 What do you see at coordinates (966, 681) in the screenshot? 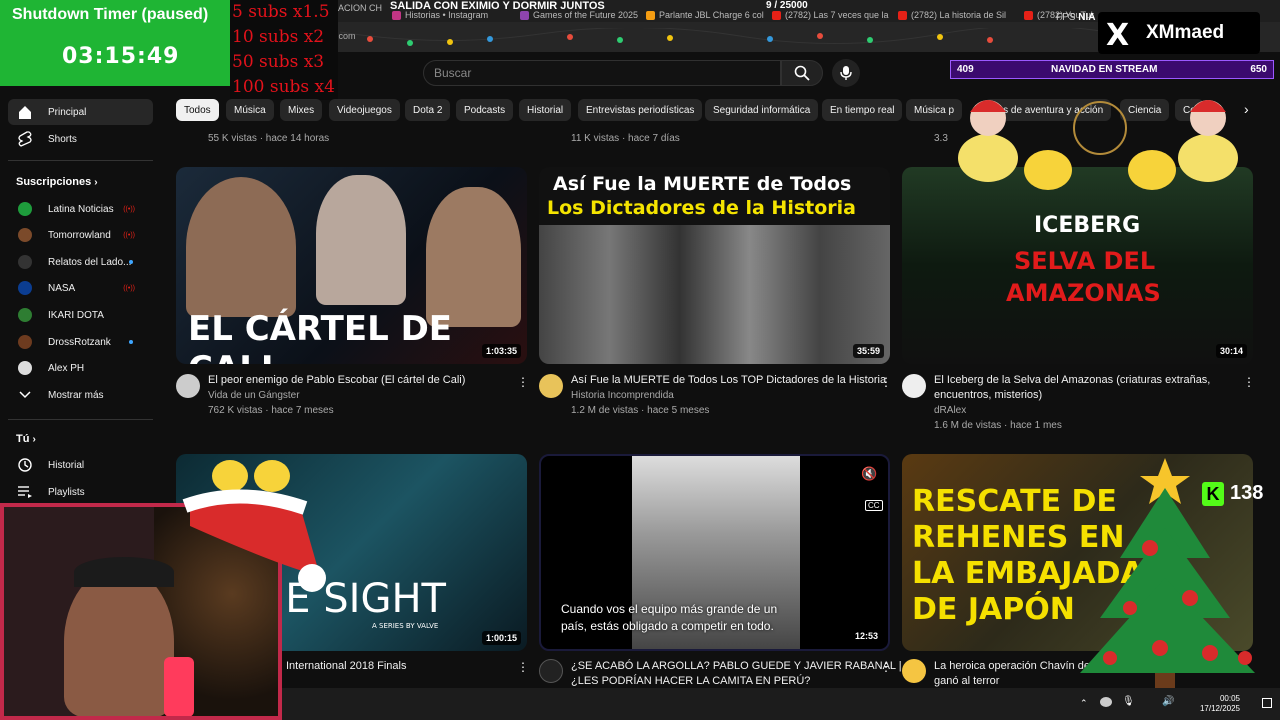
I see `video-title: ganó al terror` at bounding box center [966, 681].